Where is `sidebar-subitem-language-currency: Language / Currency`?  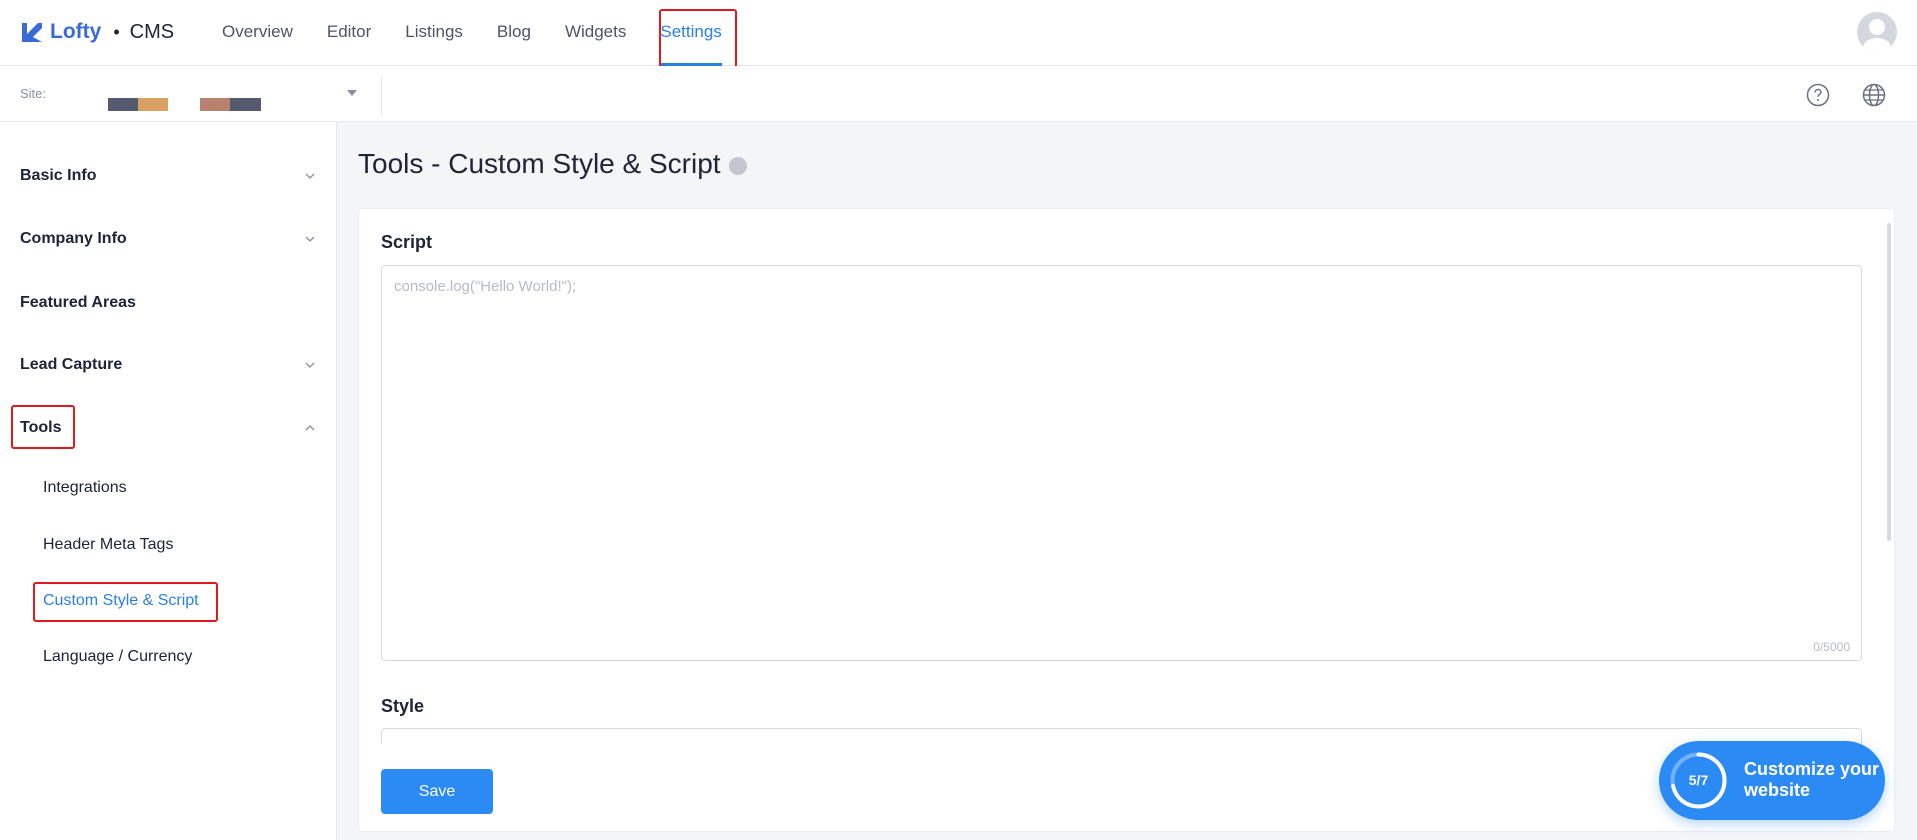
sidebar-subitem-language-currency: Language / Currency is located at coordinates (117, 657).